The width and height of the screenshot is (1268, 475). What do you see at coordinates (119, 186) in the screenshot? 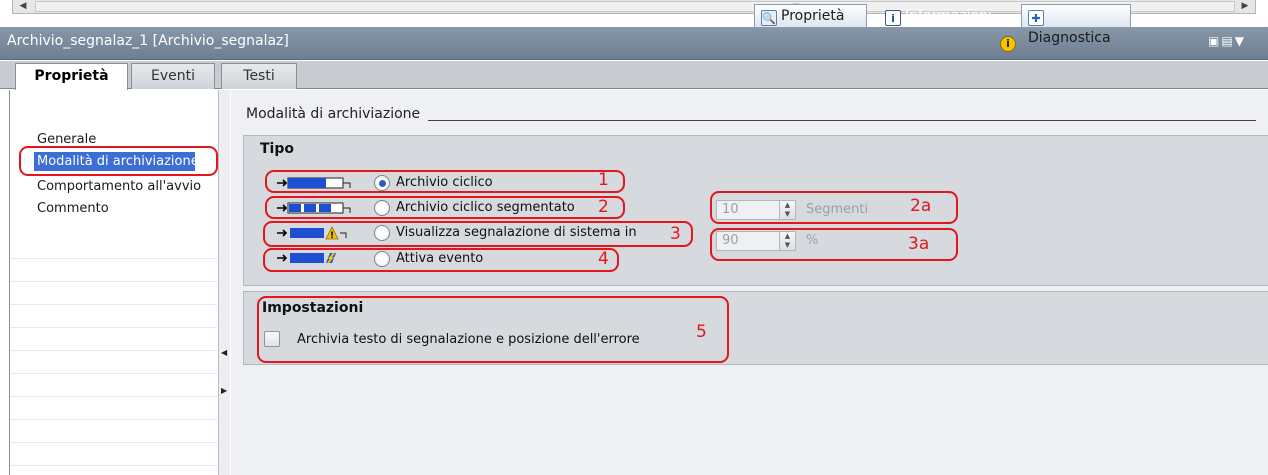
I see `nav-item-comportamento-avvio: Comportamento all'avvio` at bounding box center [119, 186].